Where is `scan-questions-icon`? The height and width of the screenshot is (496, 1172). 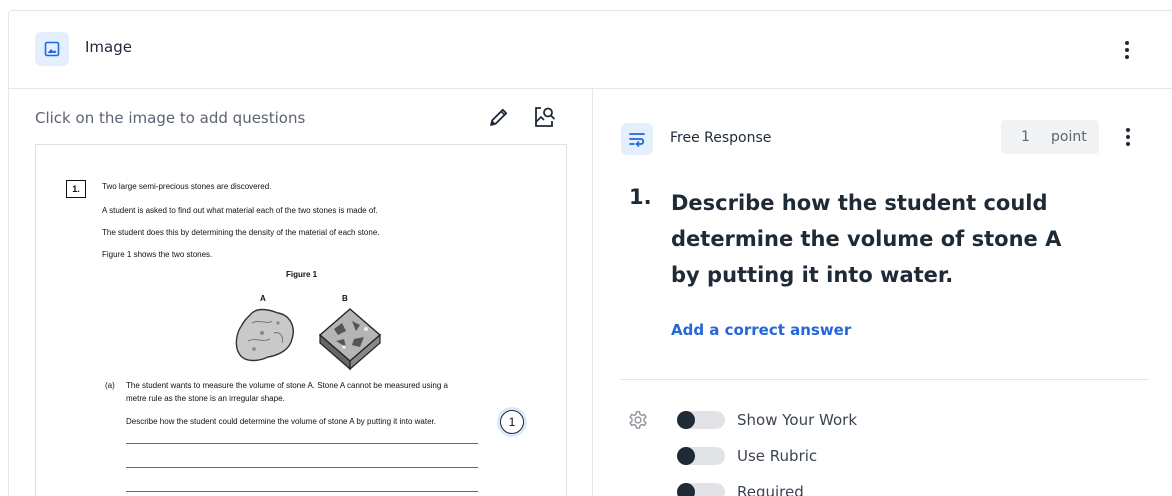
scan-questions-icon is located at coordinates (544, 117).